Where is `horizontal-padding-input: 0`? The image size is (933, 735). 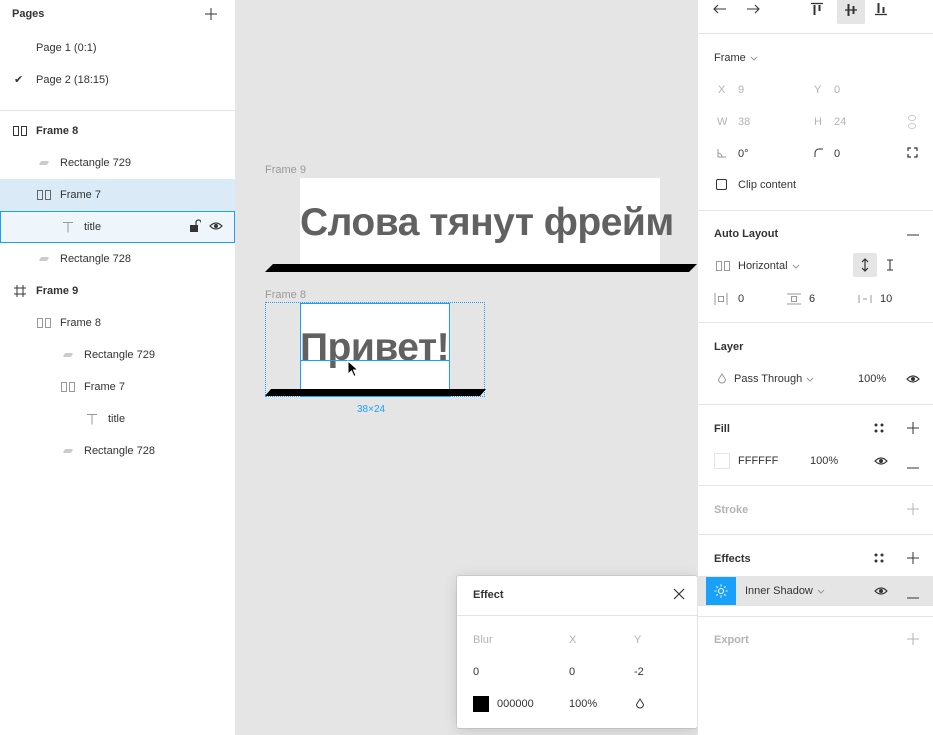
horizontal-padding-input: 0 is located at coordinates (741, 299).